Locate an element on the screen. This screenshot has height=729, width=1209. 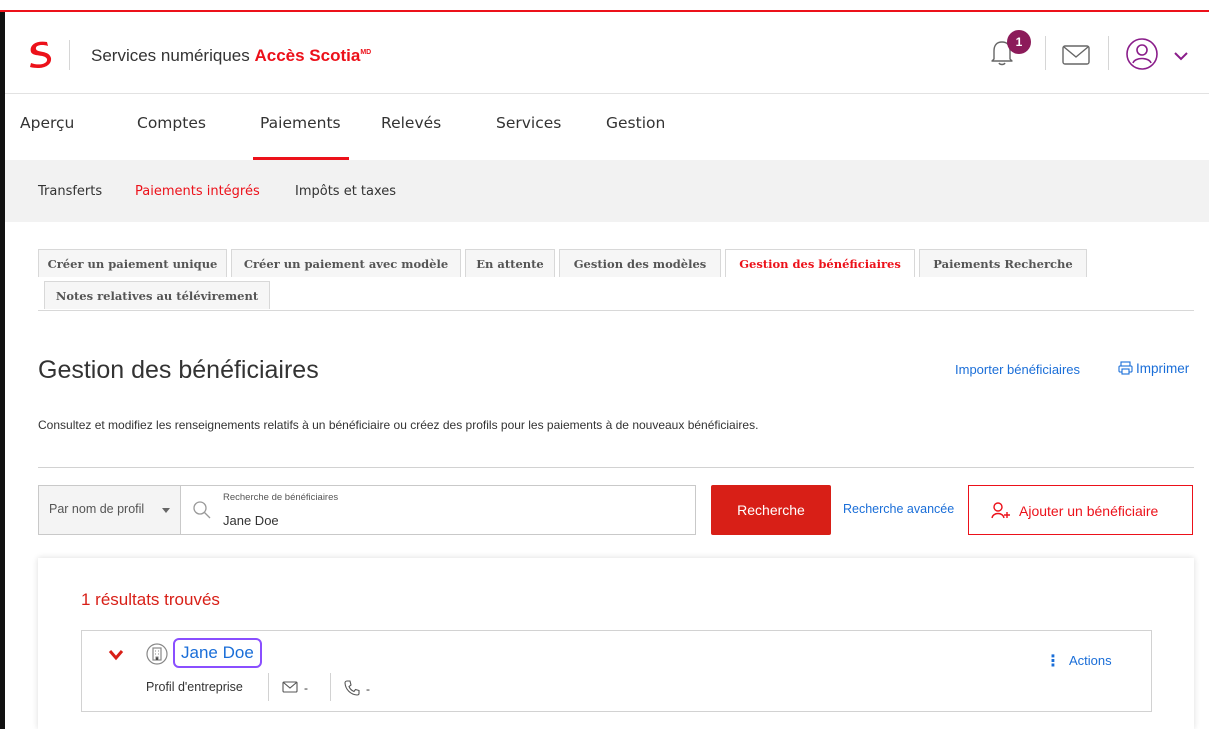
envelope-icon is located at coordinates (290, 687).